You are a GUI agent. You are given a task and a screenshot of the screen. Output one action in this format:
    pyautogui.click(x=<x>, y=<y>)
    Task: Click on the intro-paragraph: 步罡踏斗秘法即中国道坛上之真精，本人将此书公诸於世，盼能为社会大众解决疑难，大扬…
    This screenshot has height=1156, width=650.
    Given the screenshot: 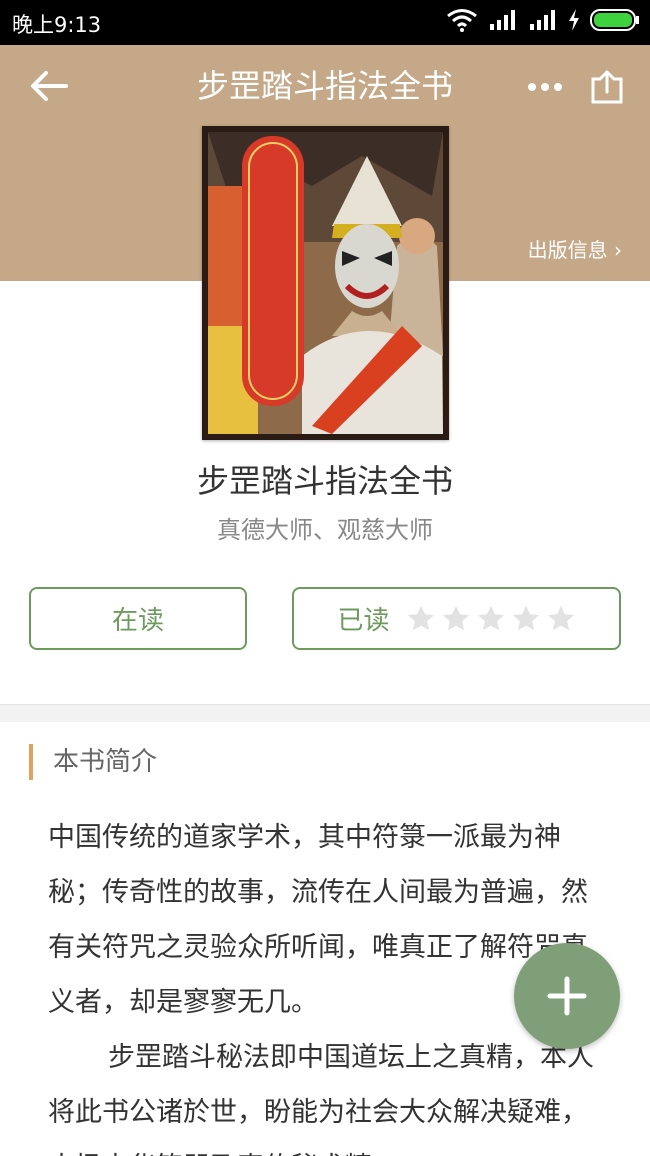 What is the action you would take?
    pyautogui.click(x=321, y=1099)
    